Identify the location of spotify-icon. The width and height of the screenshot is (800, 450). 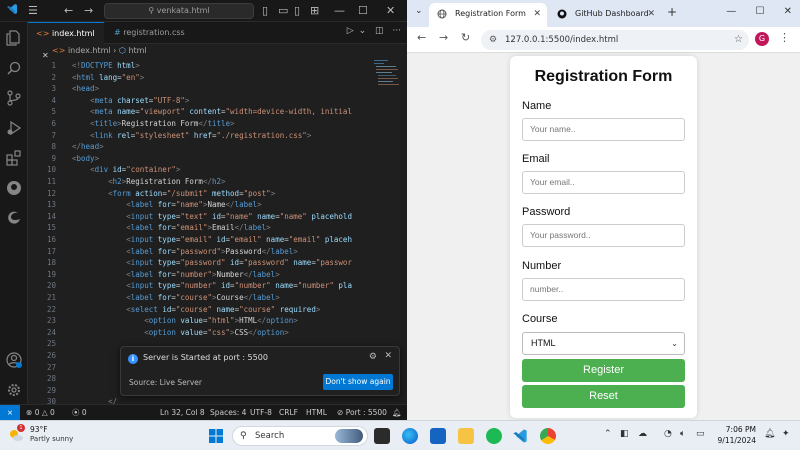
(494, 436).